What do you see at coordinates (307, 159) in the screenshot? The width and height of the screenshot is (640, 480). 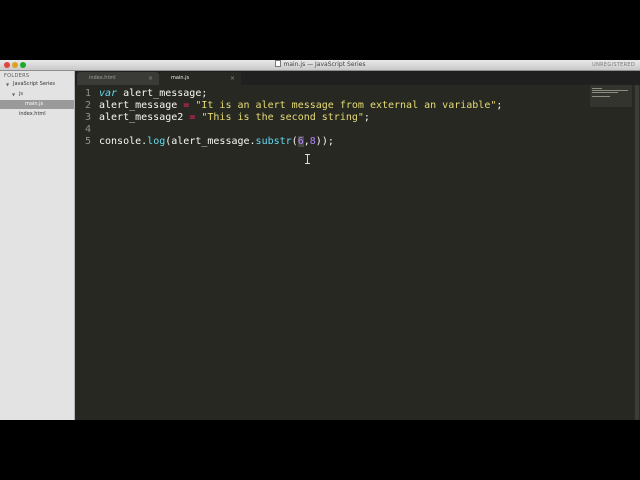 I see `text-cursor-icon` at bounding box center [307, 159].